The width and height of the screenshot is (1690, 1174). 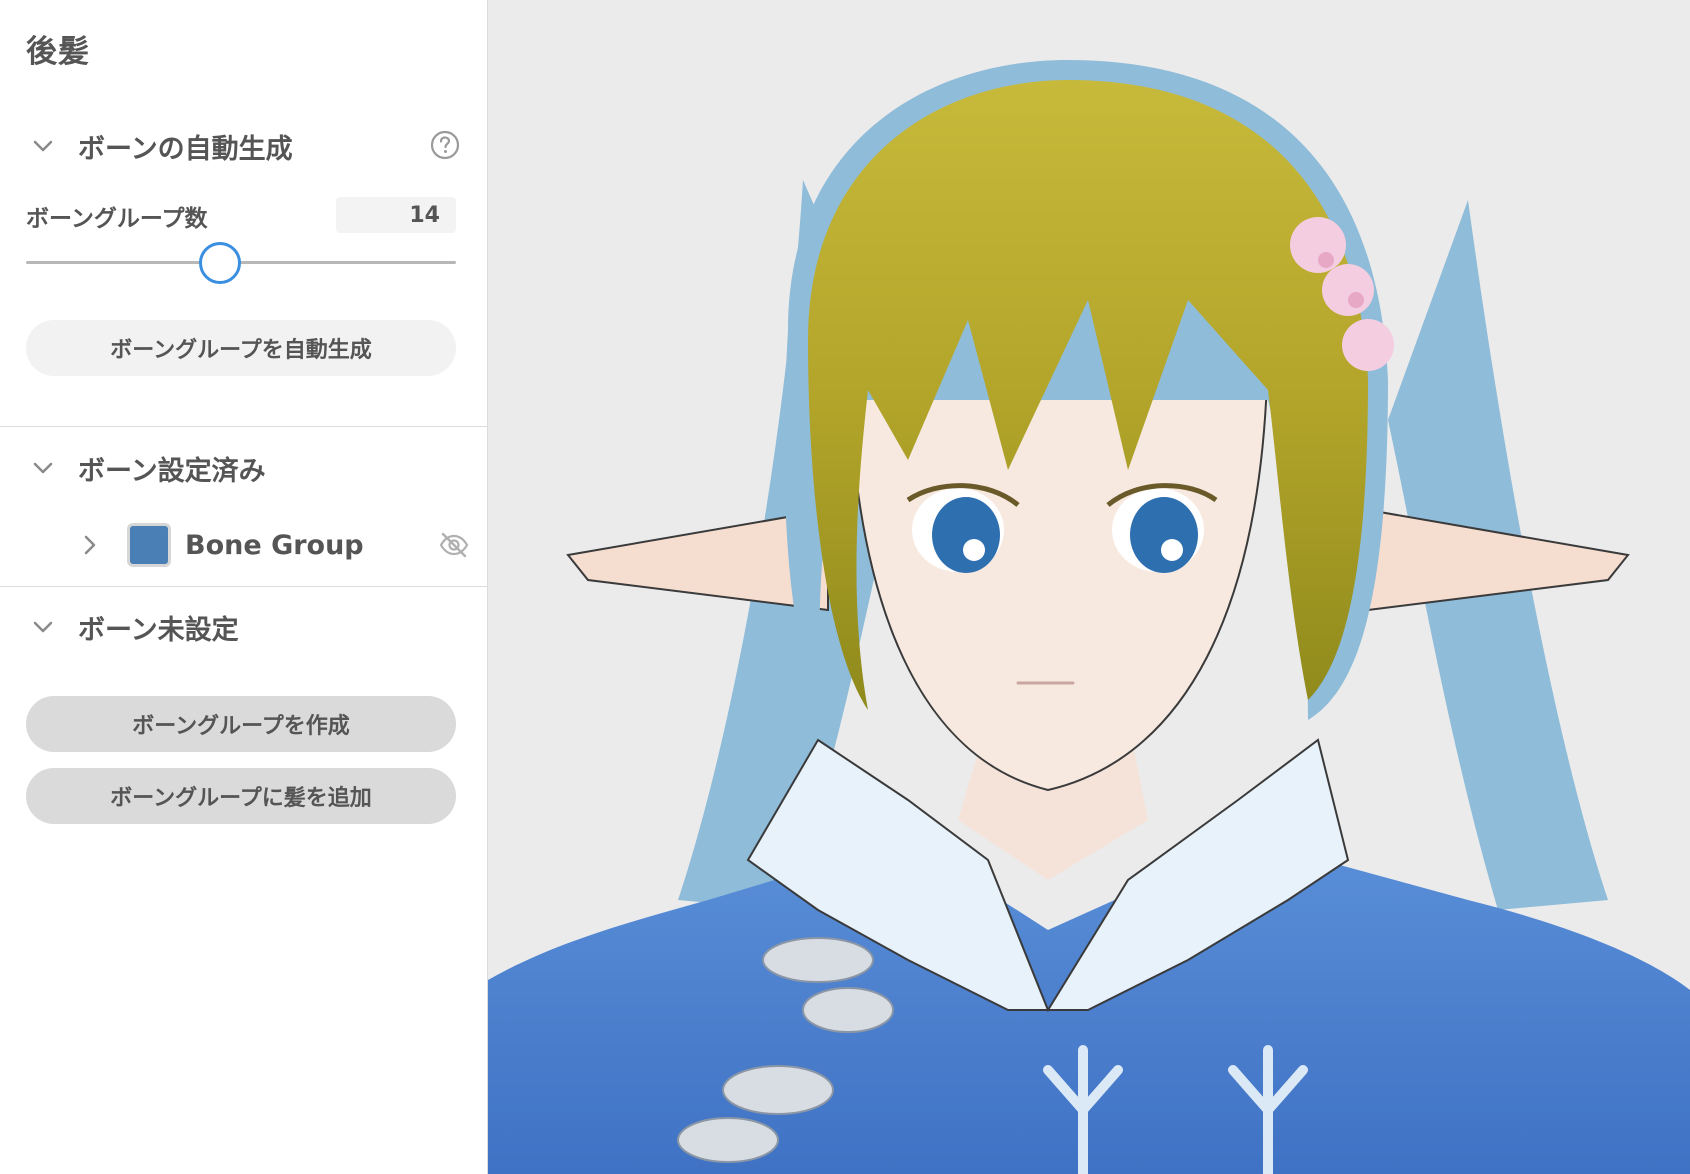 What do you see at coordinates (172, 471) in the screenshot?
I see `section-title-configured: ボーン設定済み` at bounding box center [172, 471].